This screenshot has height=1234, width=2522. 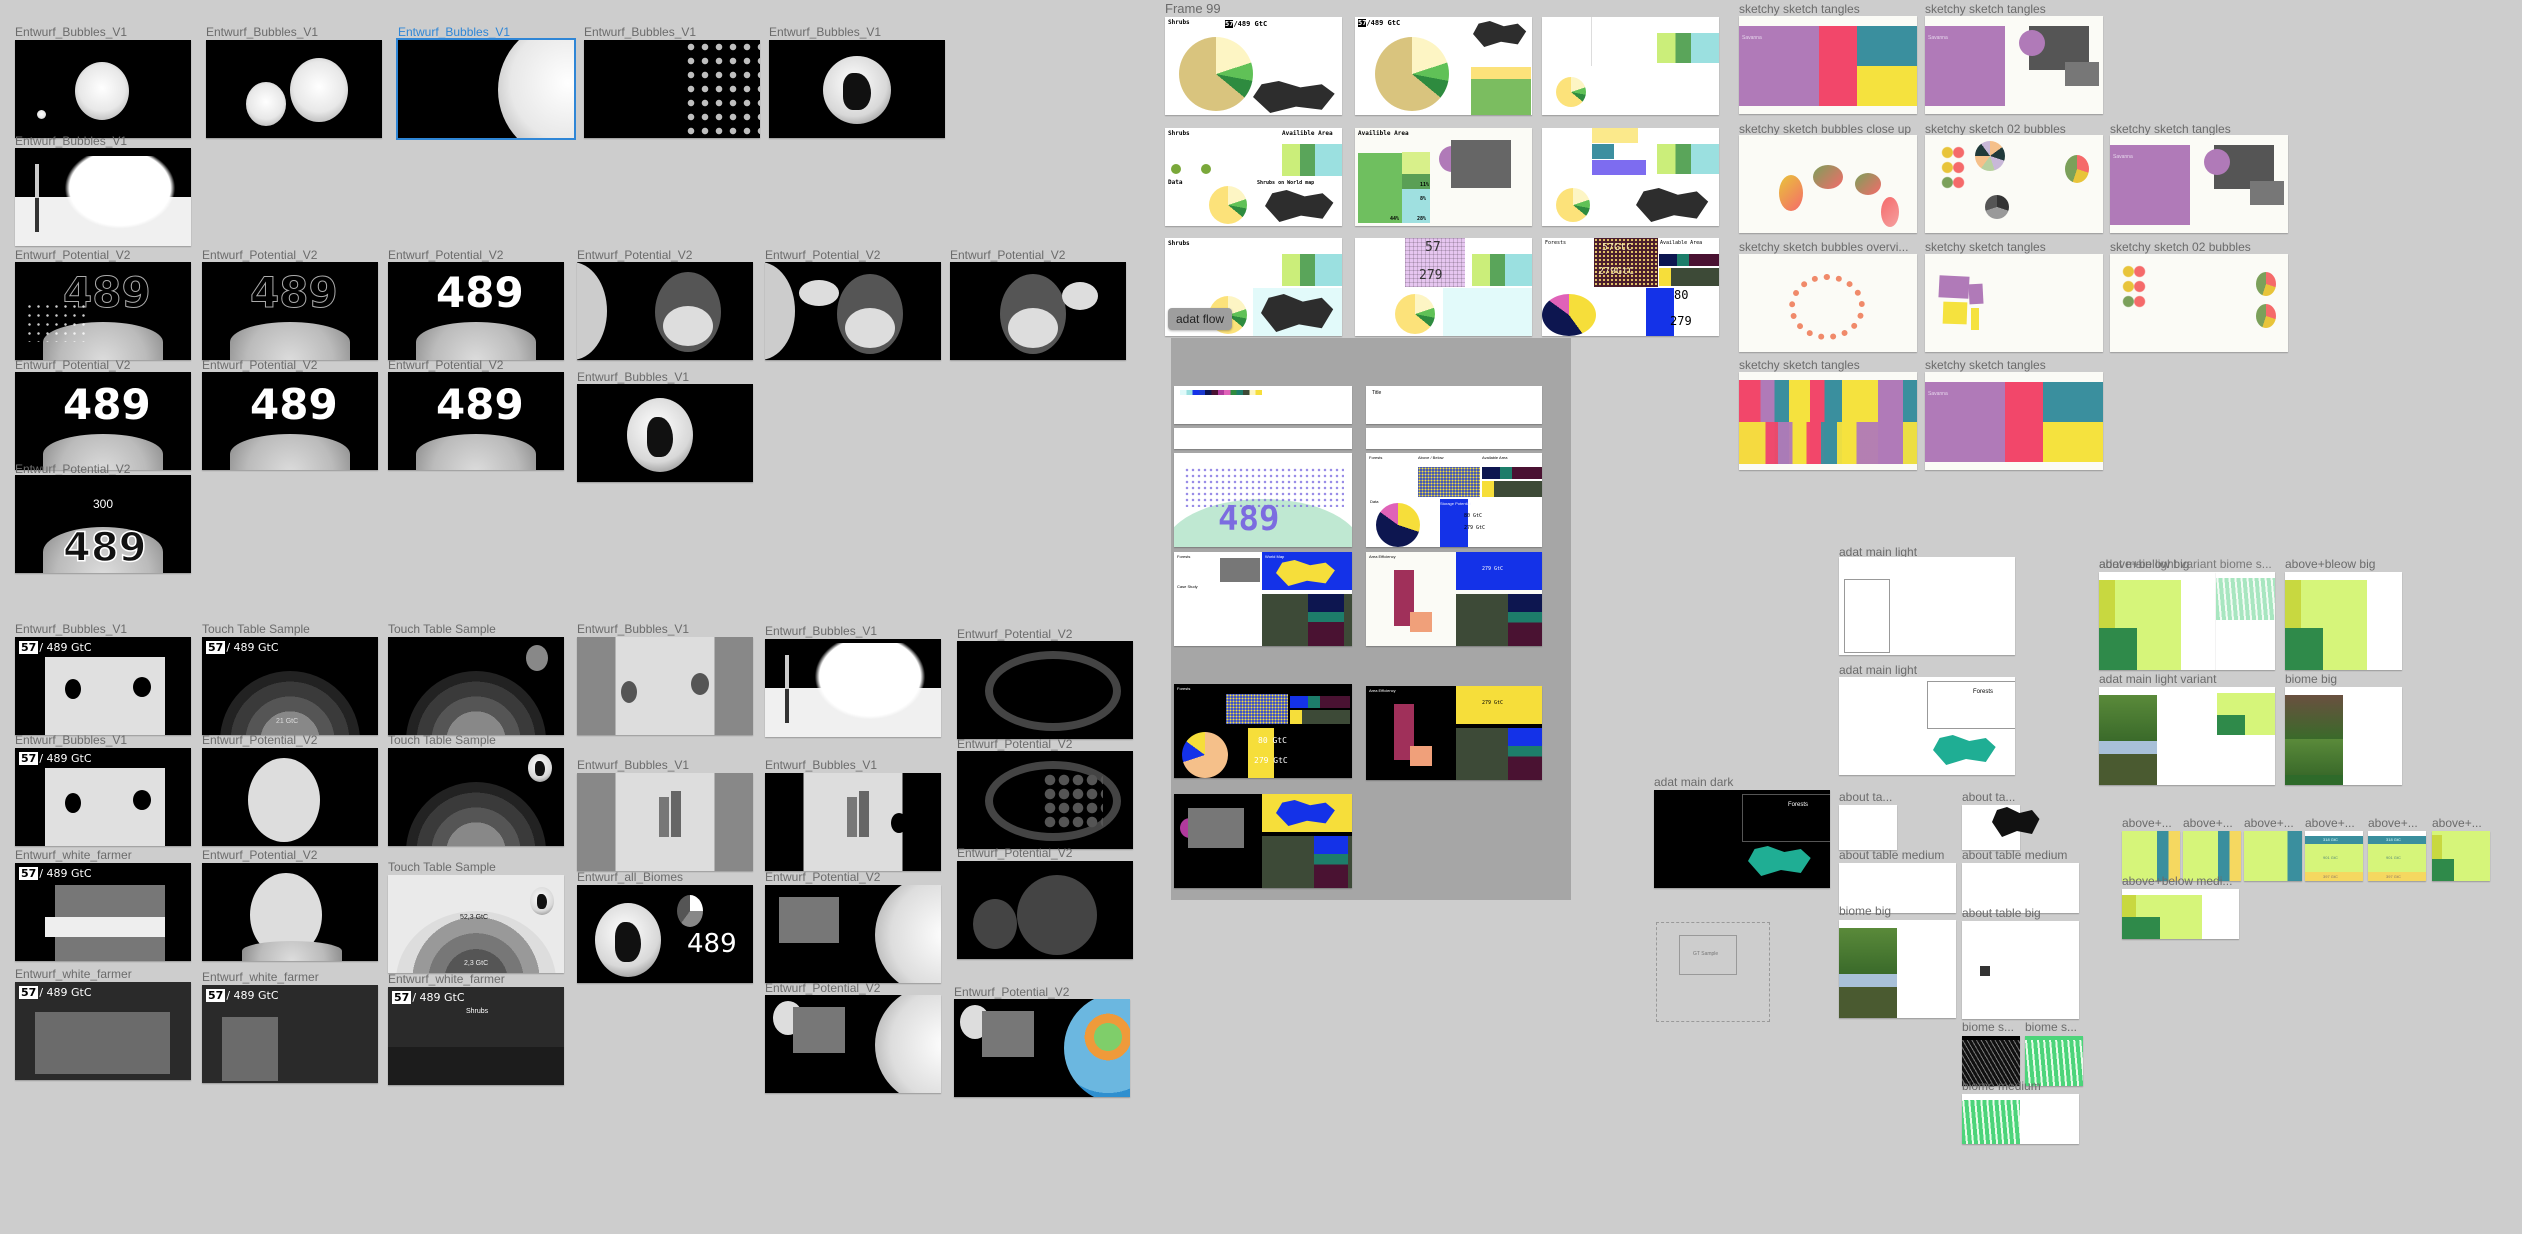 I want to click on frame-thumbnail: 489 300, so click(x=103, y=524).